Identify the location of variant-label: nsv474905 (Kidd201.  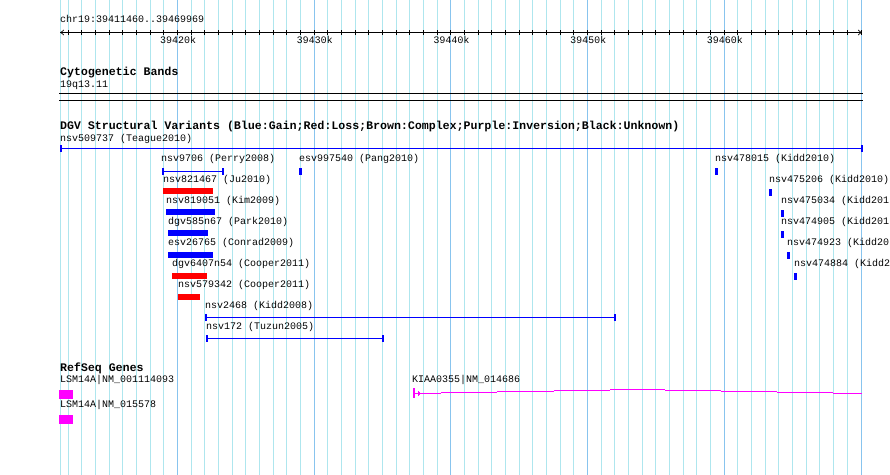
(835, 223).